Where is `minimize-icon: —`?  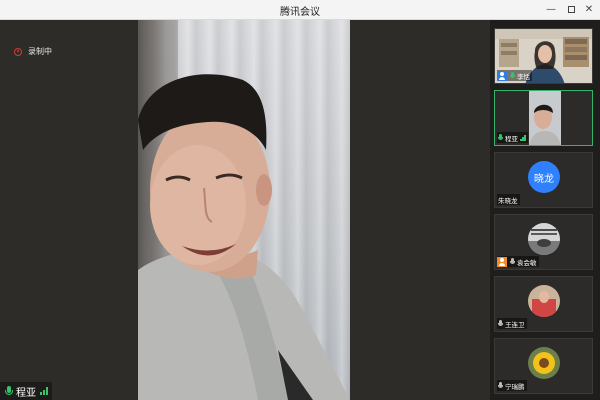
minimize-icon: — is located at coordinates (551, 10).